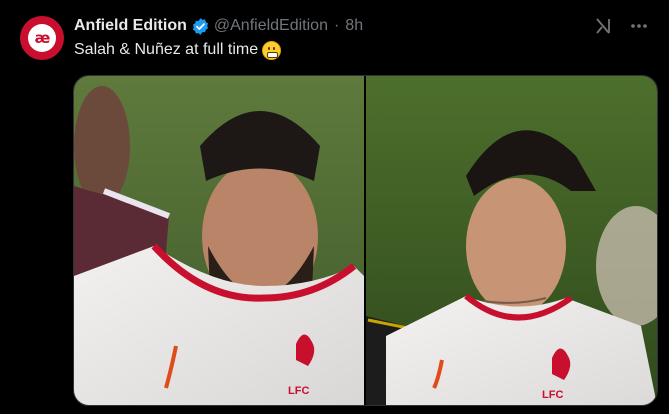 The width and height of the screenshot is (669, 414). What do you see at coordinates (354, 26) in the screenshot?
I see `timestamp: 8h` at bounding box center [354, 26].